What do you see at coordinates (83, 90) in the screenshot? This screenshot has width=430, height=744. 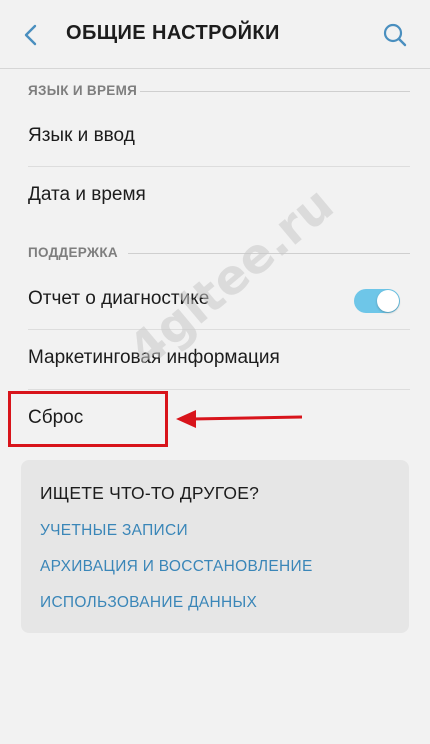 I see `section-header-language-time: ЯЗЫК И ВРЕМЯ` at bounding box center [83, 90].